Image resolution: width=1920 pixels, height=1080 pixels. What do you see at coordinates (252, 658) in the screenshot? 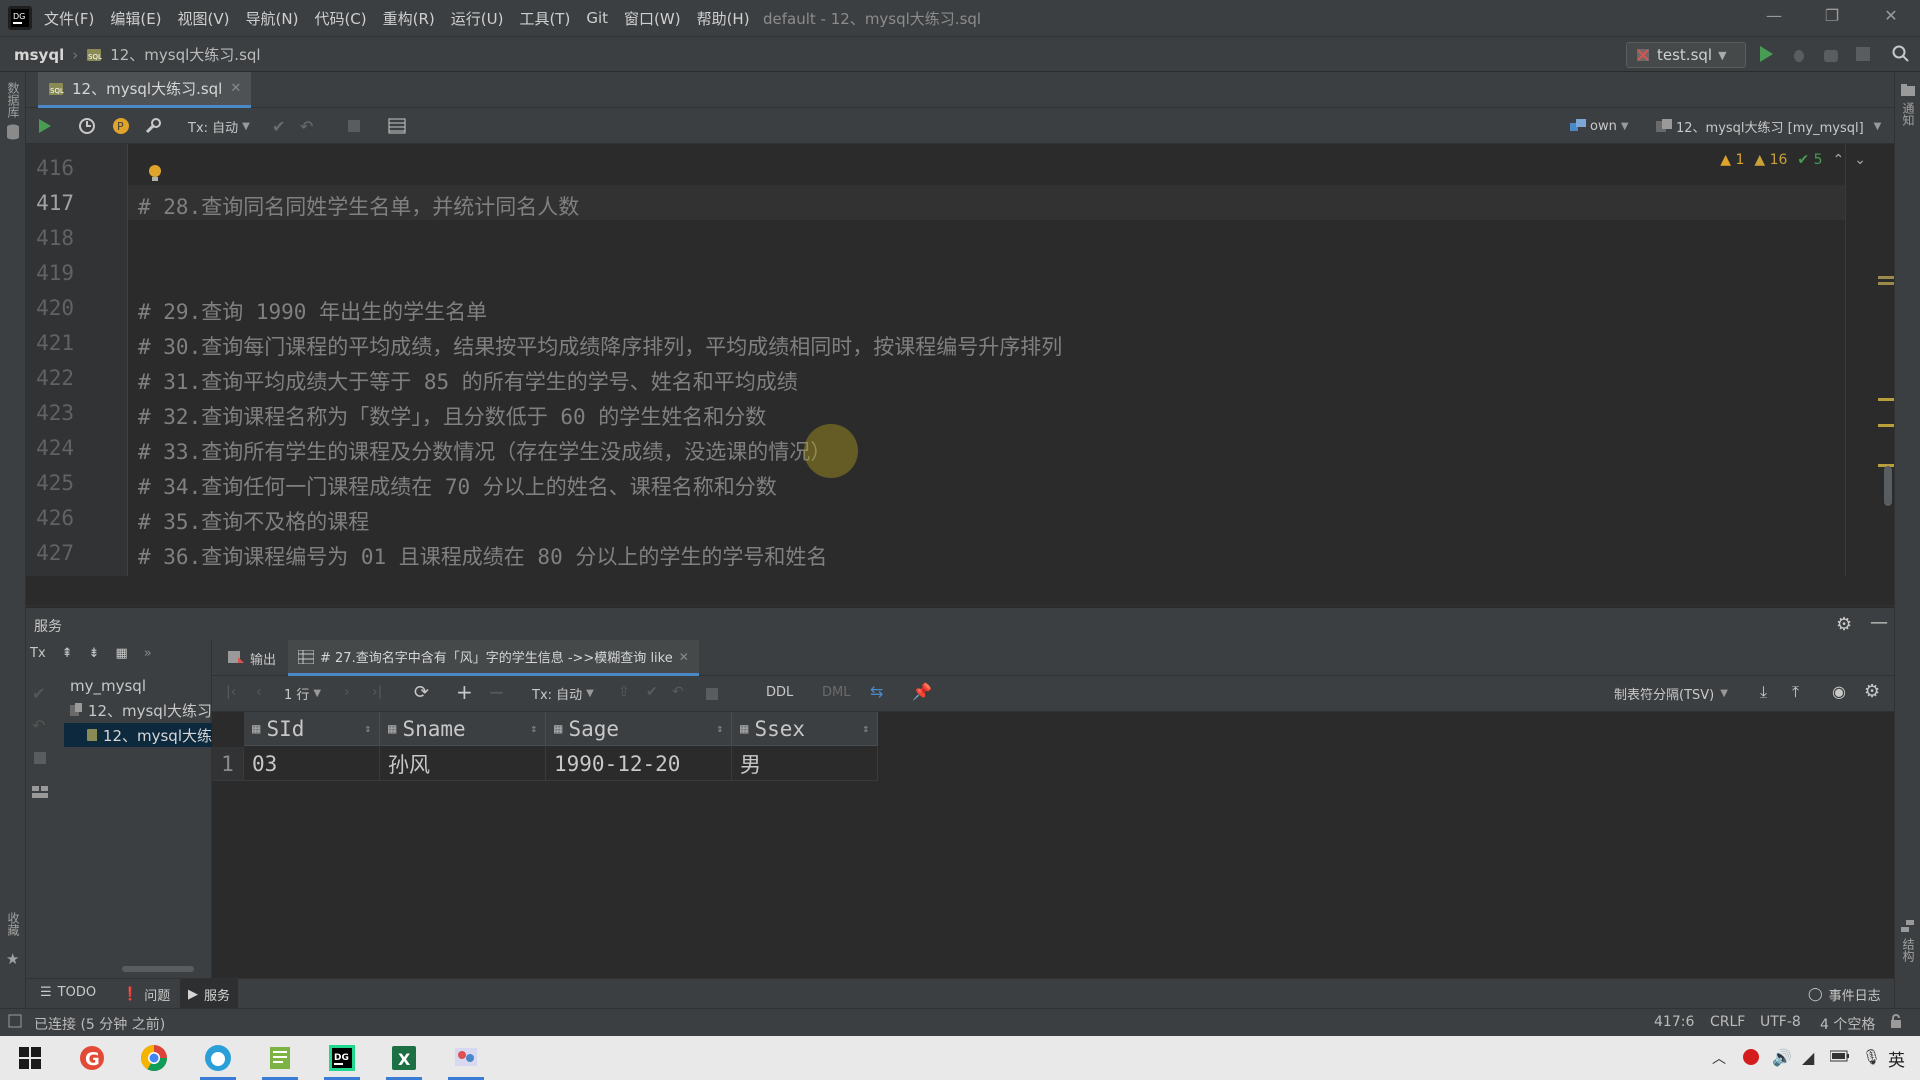
I see `tab-output: 输出` at bounding box center [252, 658].